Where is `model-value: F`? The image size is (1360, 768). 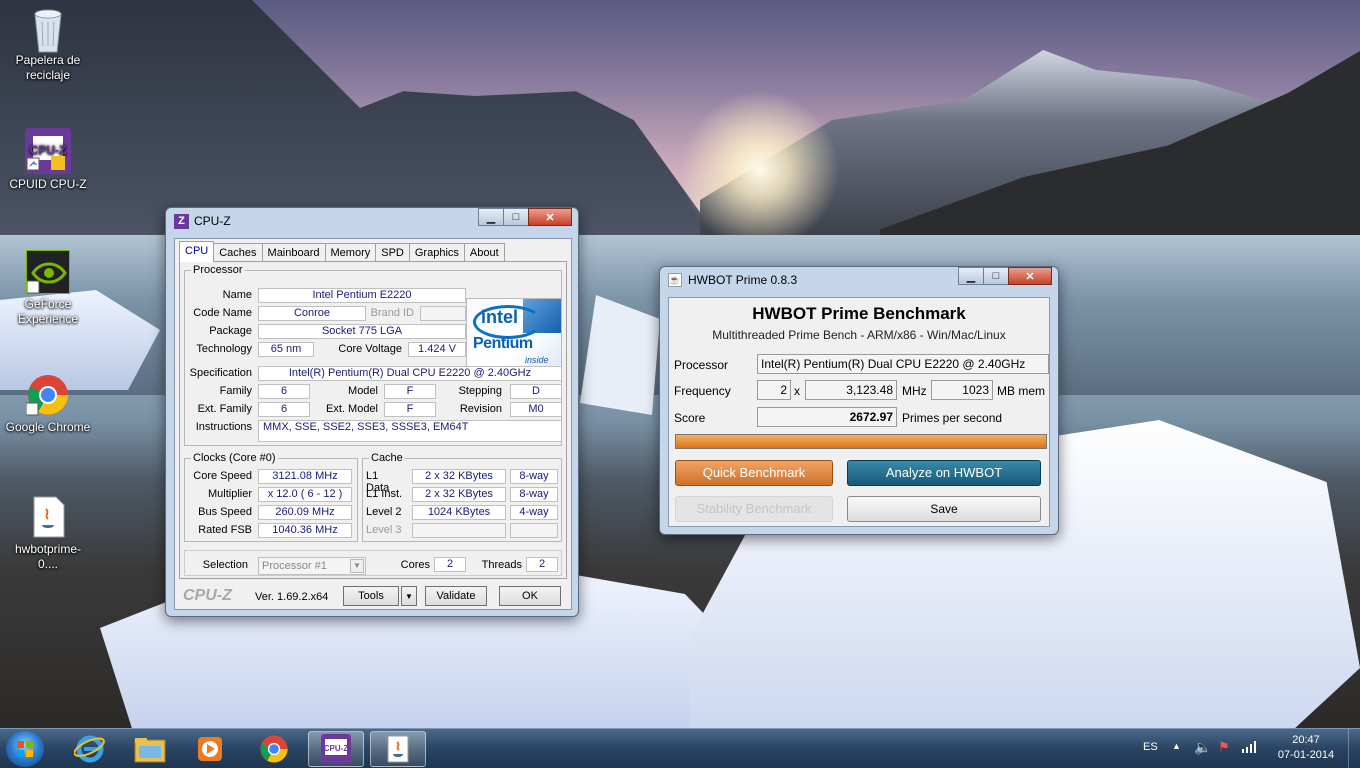
model-value: F is located at coordinates (410, 391).